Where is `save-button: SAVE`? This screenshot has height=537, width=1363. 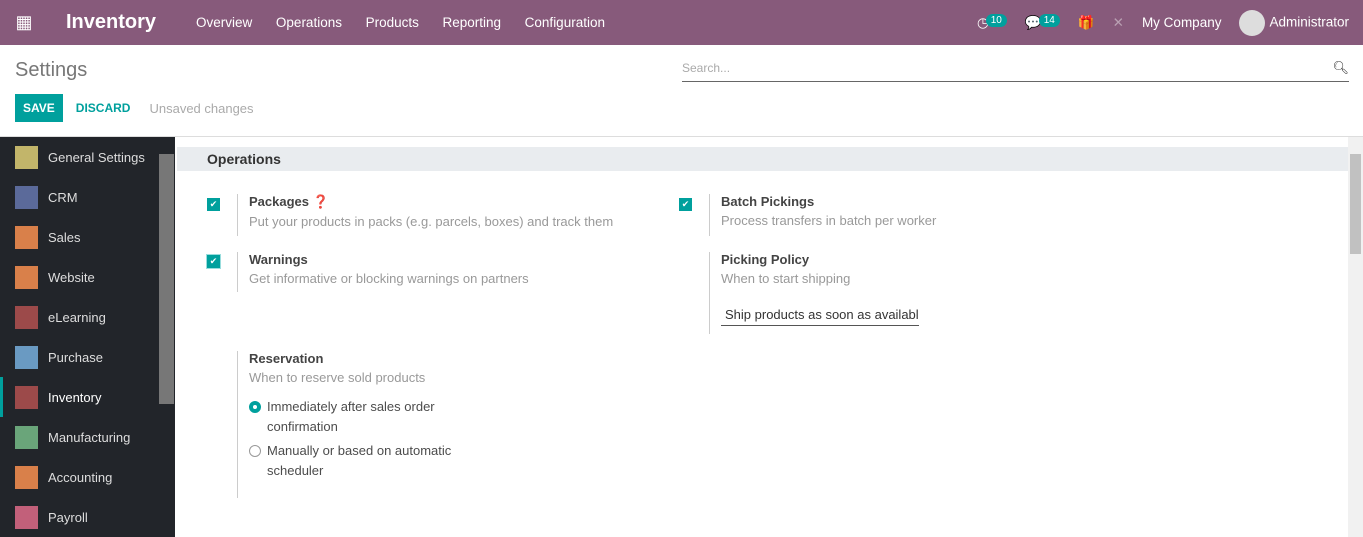
save-button: SAVE is located at coordinates (39, 108).